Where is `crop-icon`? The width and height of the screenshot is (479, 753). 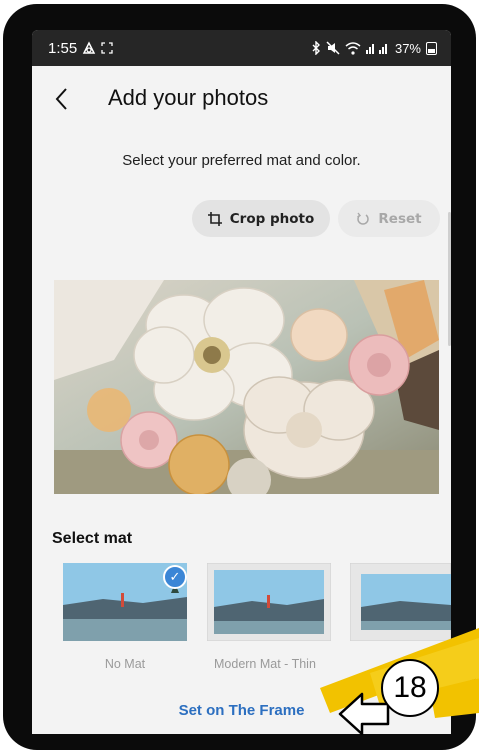 crop-icon is located at coordinates (214, 218).